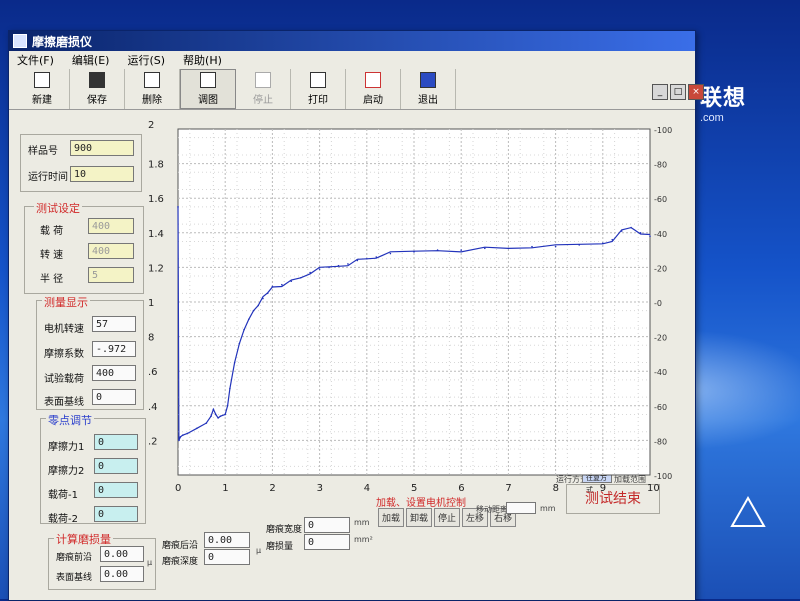 The image size is (800, 601). I want to click on load-button: 加载, so click(391, 517).